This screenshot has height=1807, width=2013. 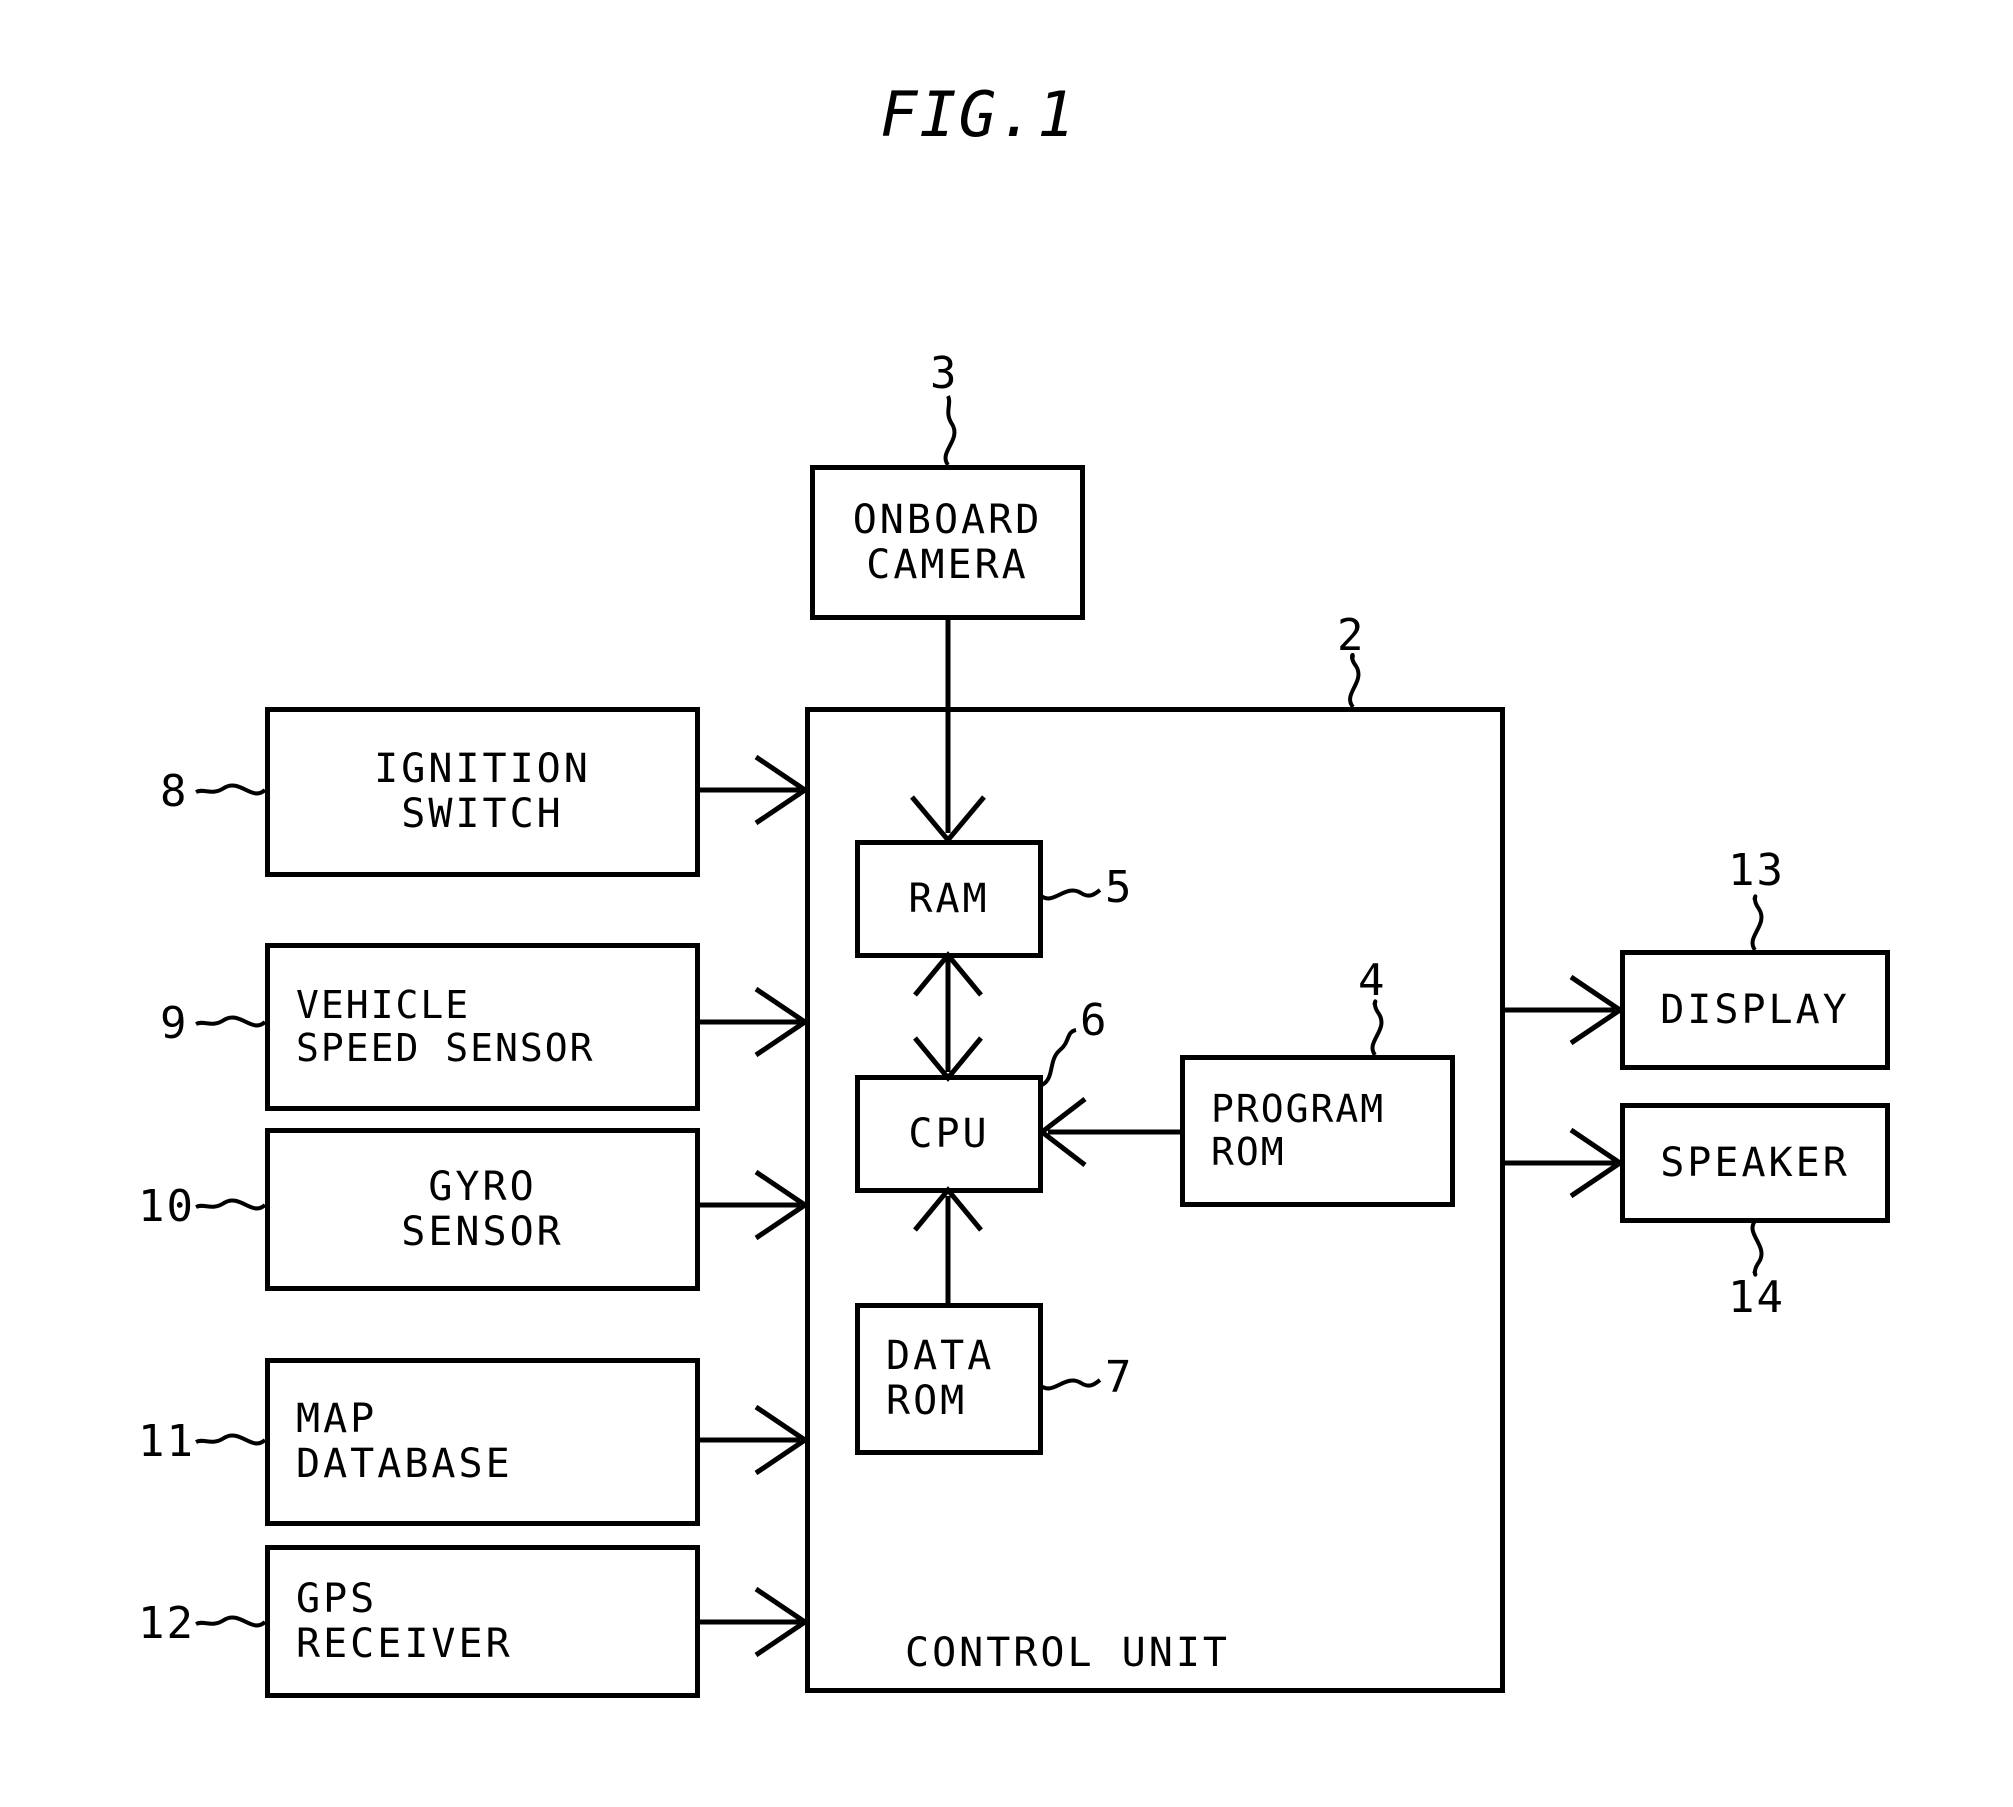 What do you see at coordinates (1119, 1377) in the screenshot?
I see `ref-number-7: 7` at bounding box center [1119, 1377].